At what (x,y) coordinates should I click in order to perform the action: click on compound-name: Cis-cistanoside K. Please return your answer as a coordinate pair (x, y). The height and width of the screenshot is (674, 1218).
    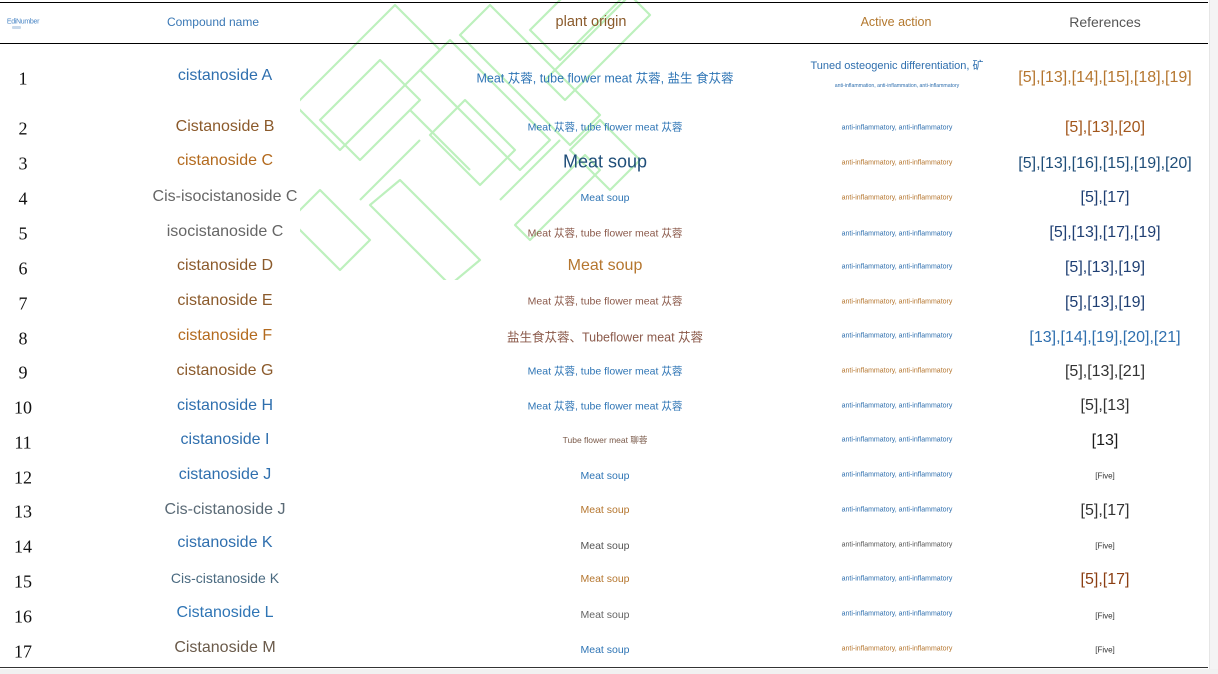
    Looking at the image, I should click on (225, 578).